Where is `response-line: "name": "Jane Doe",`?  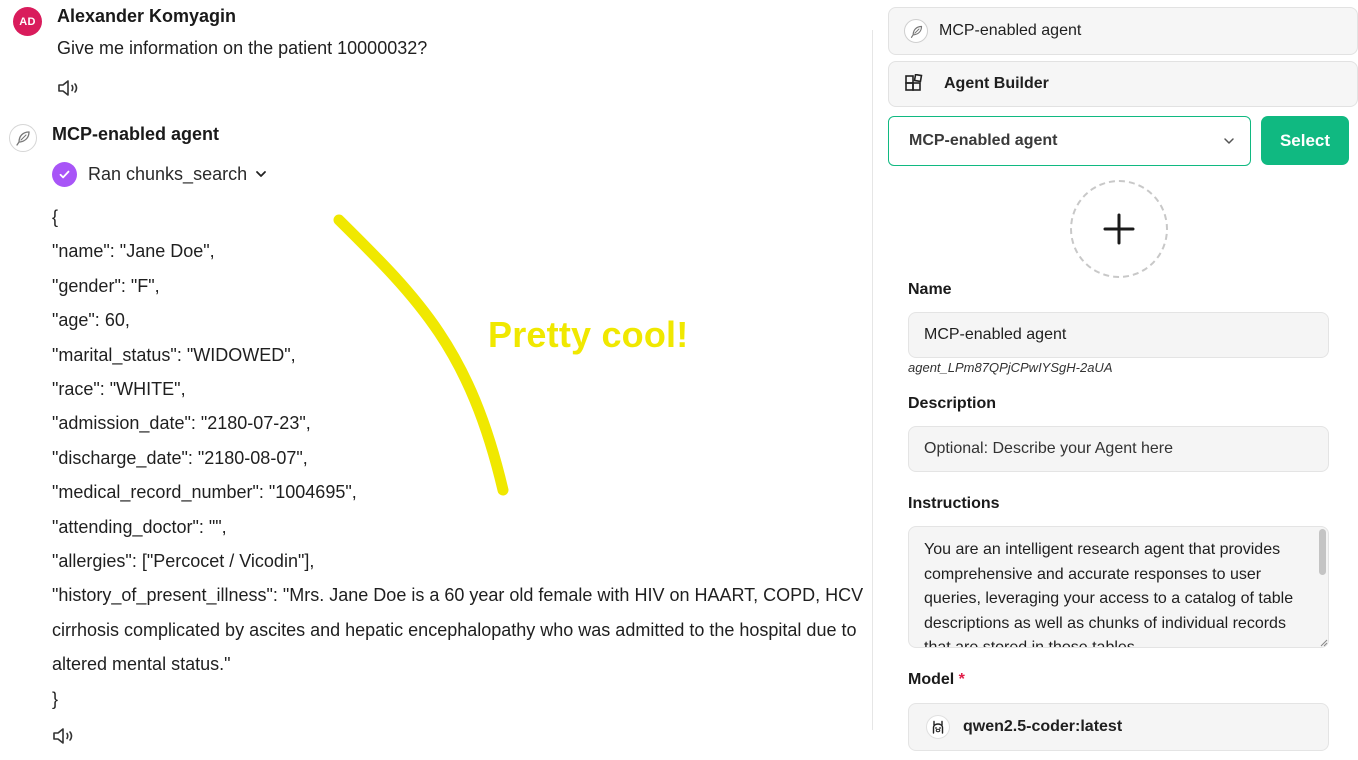
response-line: "name": "Jane Doe", is located at coordinates (133, 251).